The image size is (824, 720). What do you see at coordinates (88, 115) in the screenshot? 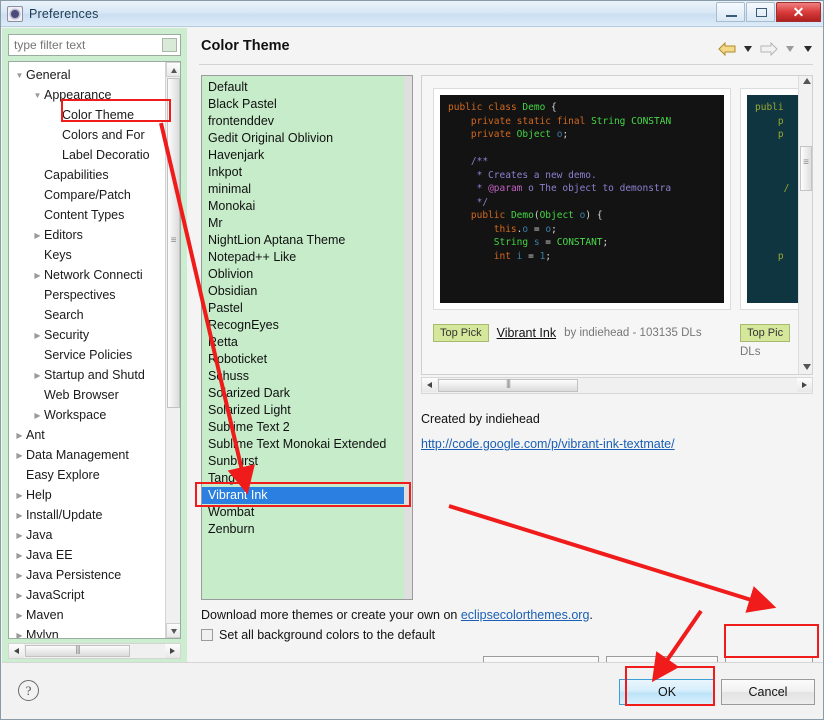
I see `tree-item-color-theme: ▸Color Theme` at bounding box center [88, 115].